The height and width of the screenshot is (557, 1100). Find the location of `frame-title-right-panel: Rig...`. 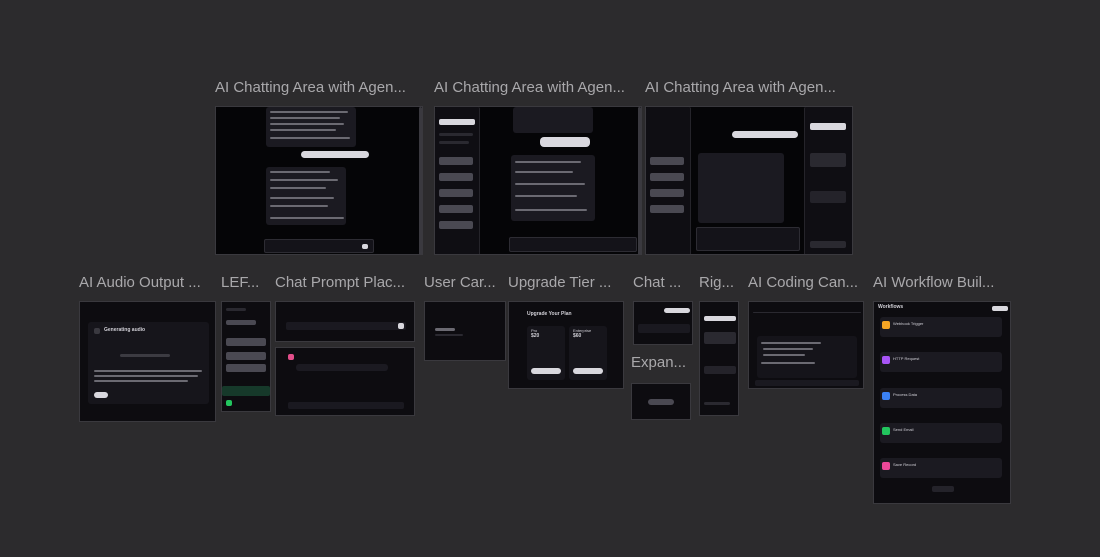

frame-title-right-panel: Rig... is located at coordinates (719, 283).